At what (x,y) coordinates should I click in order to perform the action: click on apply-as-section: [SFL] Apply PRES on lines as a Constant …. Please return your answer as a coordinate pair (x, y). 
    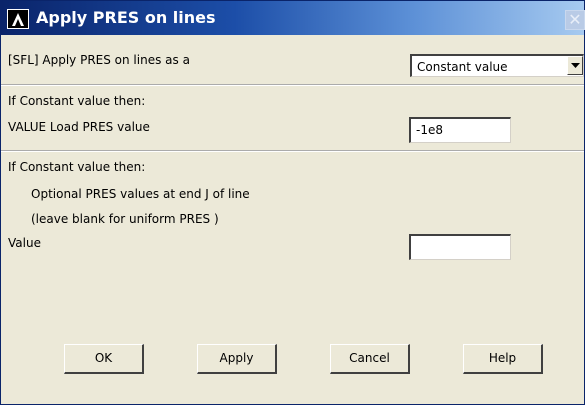
    Looking at the image, I should click on (292, 60).